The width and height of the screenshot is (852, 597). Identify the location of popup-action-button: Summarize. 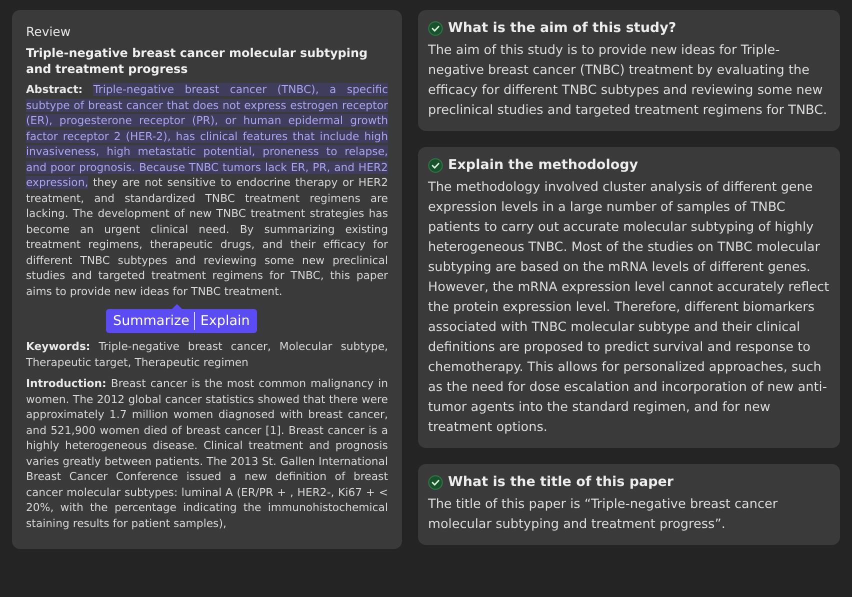
(151, 321).